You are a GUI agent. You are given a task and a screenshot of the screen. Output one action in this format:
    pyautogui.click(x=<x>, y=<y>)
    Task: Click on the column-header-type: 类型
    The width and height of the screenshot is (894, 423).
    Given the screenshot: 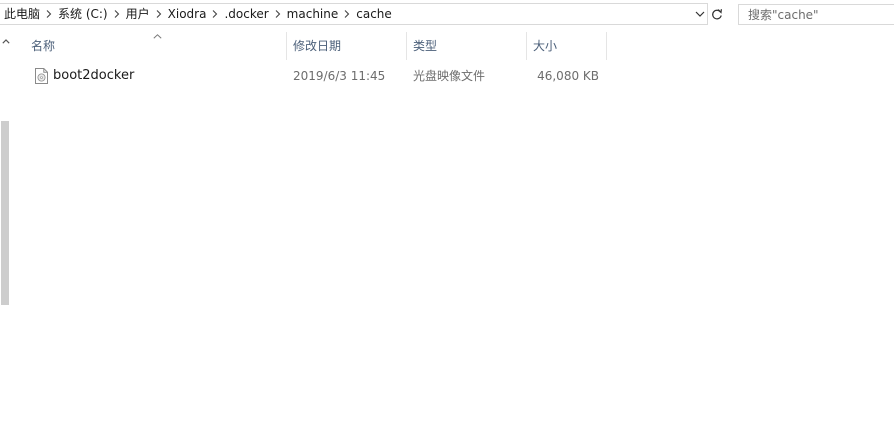 What is the action you would take?
    pyautogui.click(x=463, y=46)
    